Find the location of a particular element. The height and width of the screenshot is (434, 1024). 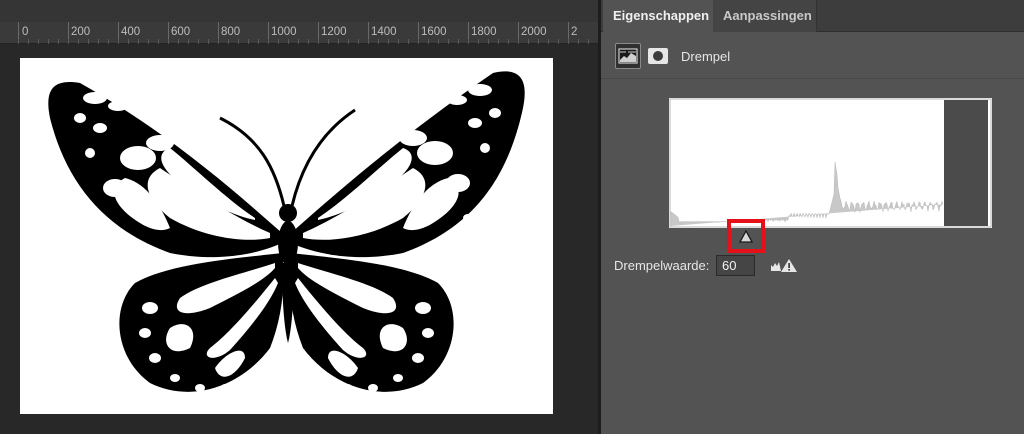

panel-tabs: Eigenschappen Aanpassingen is located at coordinates (812, 16).